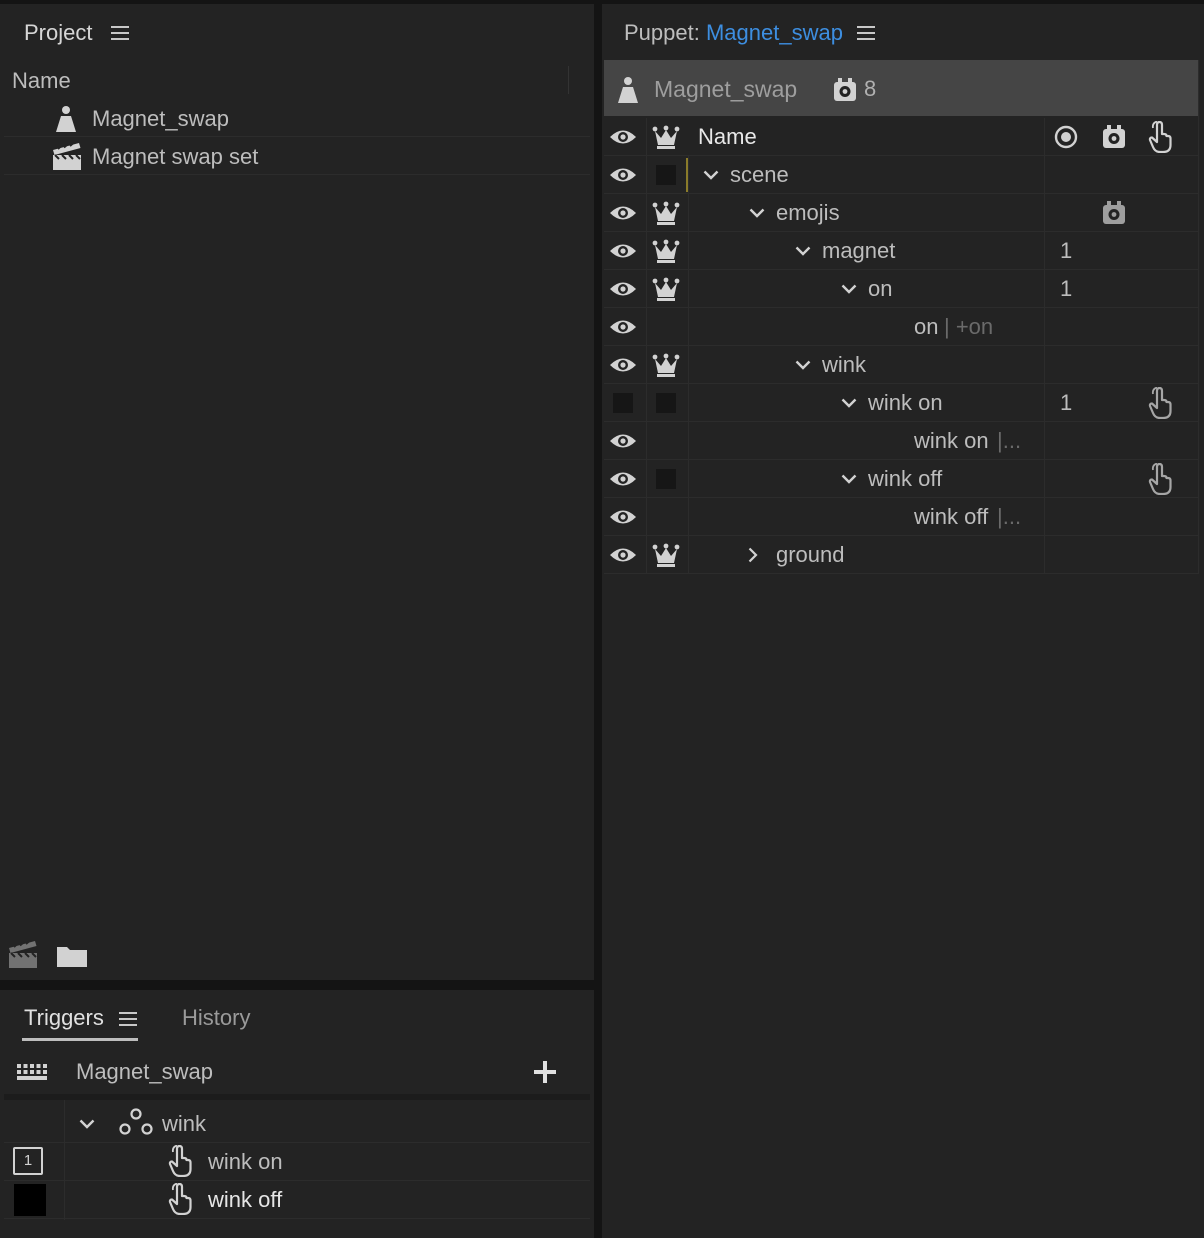 Image resolution: width=1204 pixels, height=1238 pixels. I want to click on puppet-row-ground: ground, so click(900, 555).